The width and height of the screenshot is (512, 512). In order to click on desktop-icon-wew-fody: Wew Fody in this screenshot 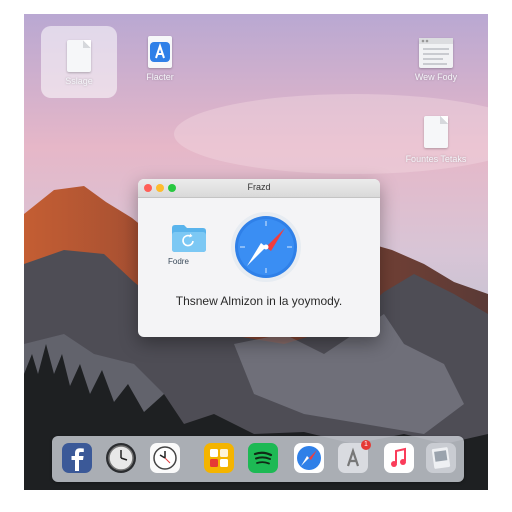, I will do `click(436, 60)`.